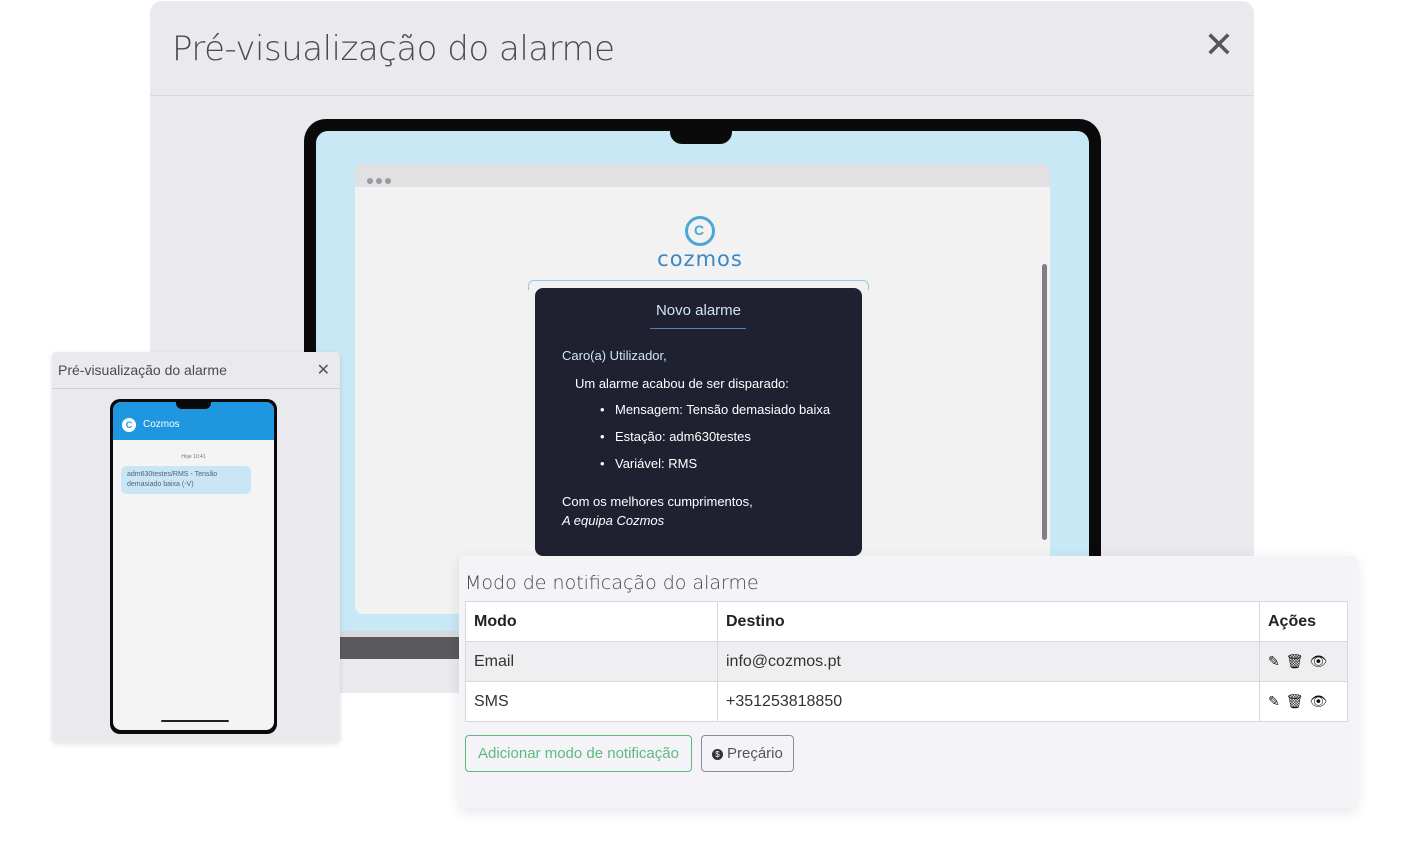  Describe the element at coordinates (195, 721) in the screenshot. I see `home-indicator` at that location.